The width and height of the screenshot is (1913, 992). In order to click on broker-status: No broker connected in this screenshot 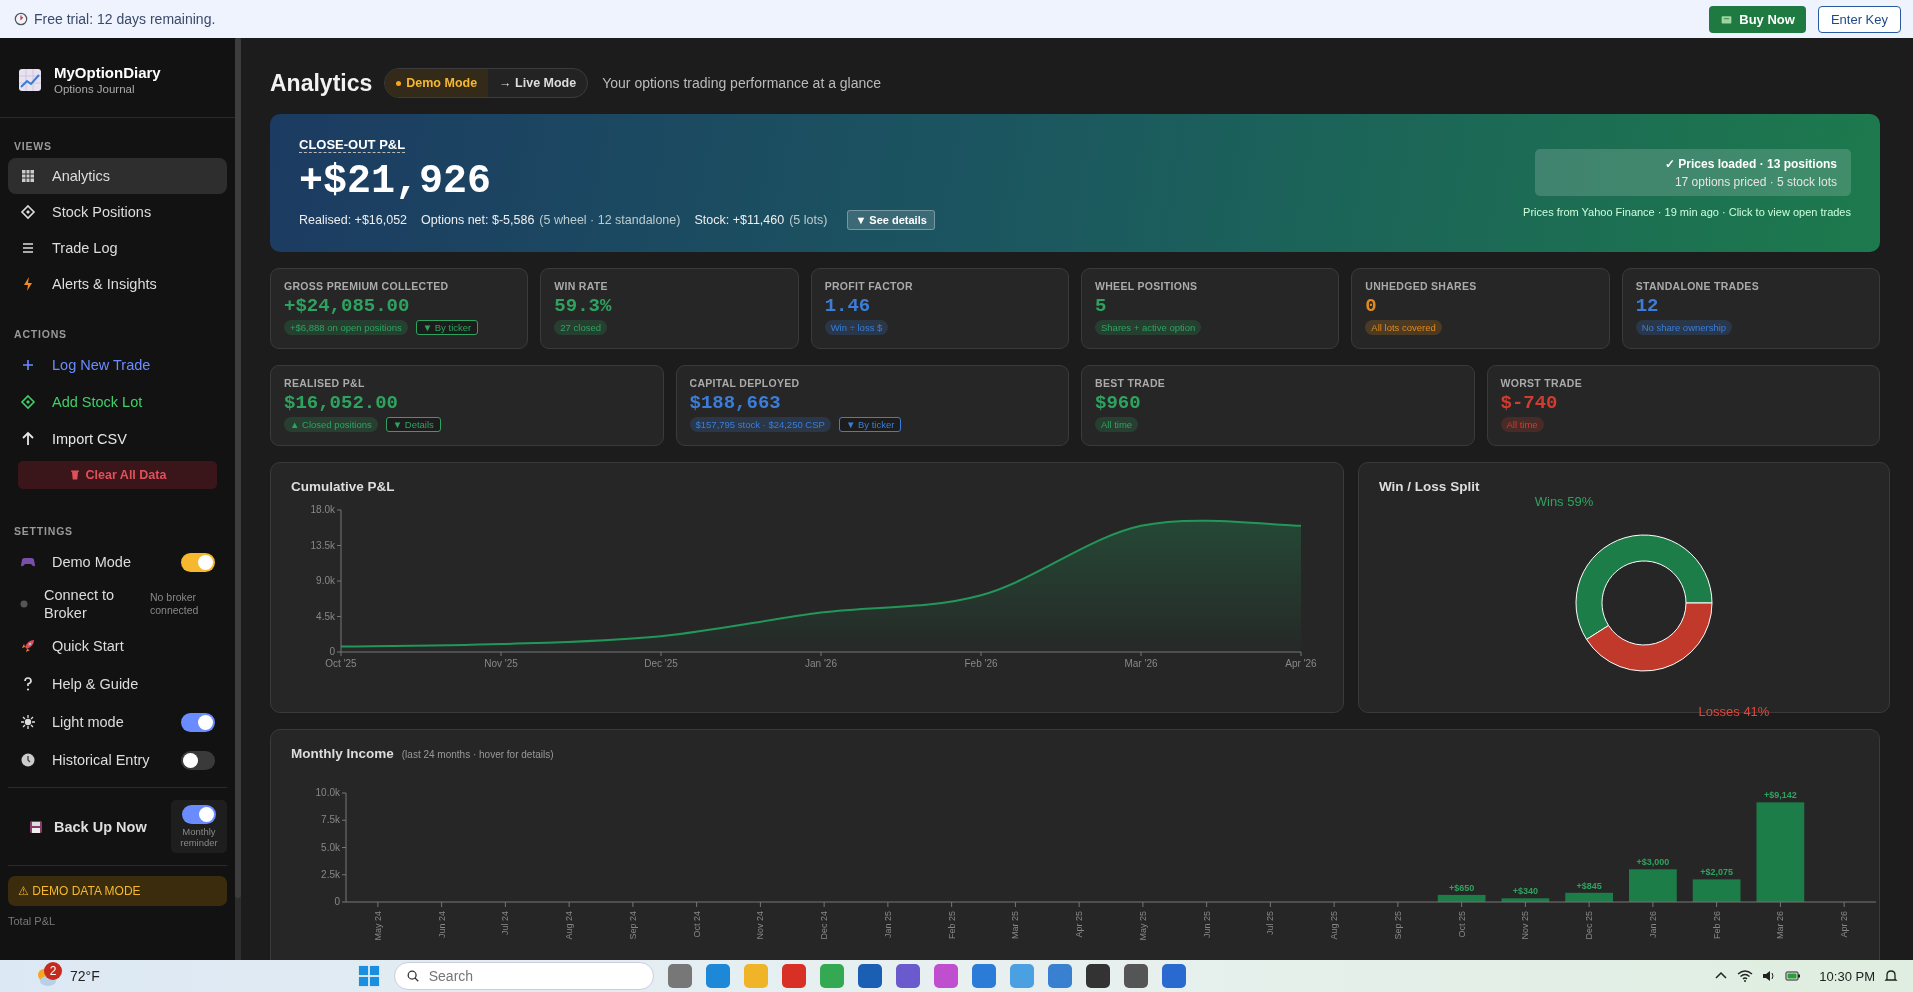, I will do `click(175, 604)`.